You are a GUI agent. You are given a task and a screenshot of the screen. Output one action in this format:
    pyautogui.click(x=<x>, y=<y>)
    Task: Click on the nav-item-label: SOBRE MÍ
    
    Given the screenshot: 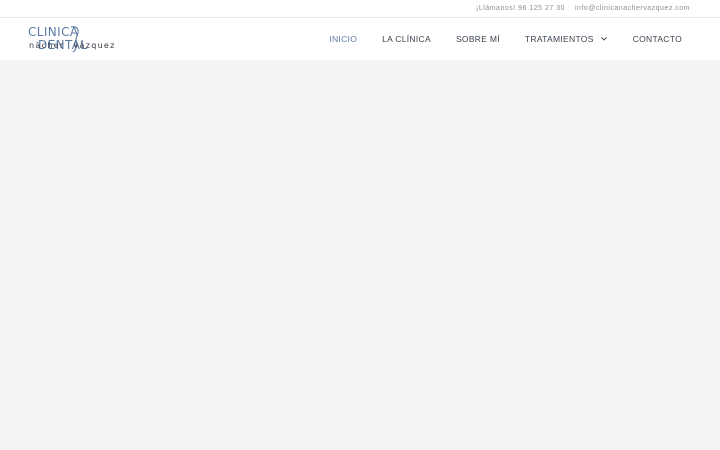 What is the action you would take?
    pyautogui.click(x=477, y=39)
    